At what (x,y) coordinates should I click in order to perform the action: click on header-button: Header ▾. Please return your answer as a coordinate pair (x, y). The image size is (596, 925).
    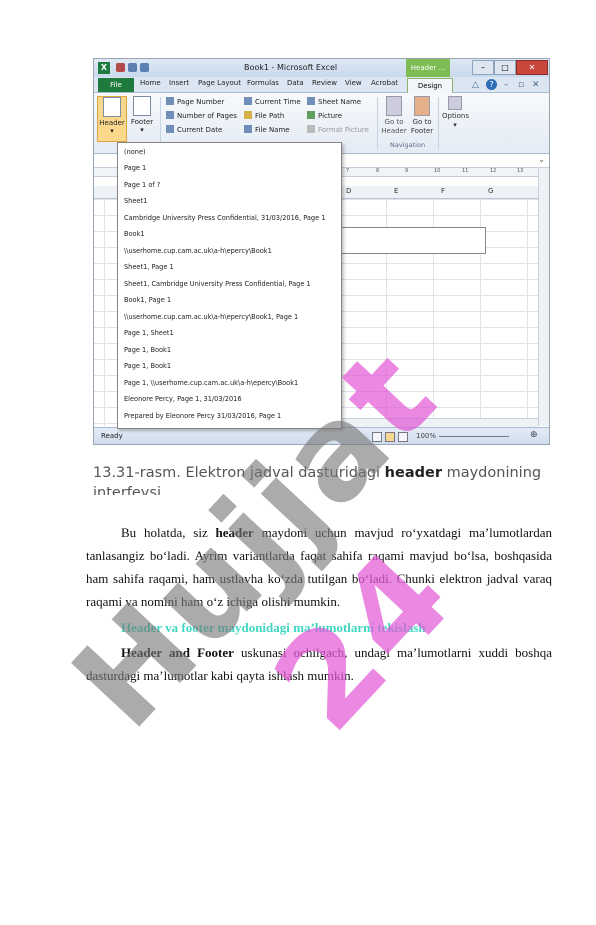
    Looking at the image, I should click on (112, 119).